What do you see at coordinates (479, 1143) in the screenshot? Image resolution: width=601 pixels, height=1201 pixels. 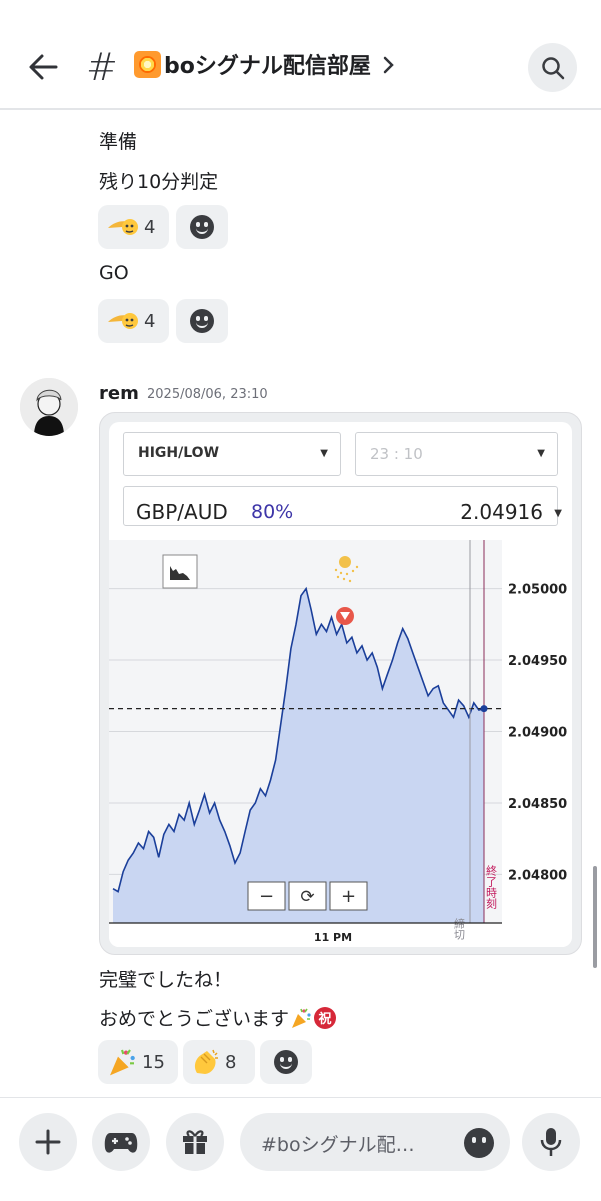 I see `emoji-picker-icon` at bounding box center [479, 1143].